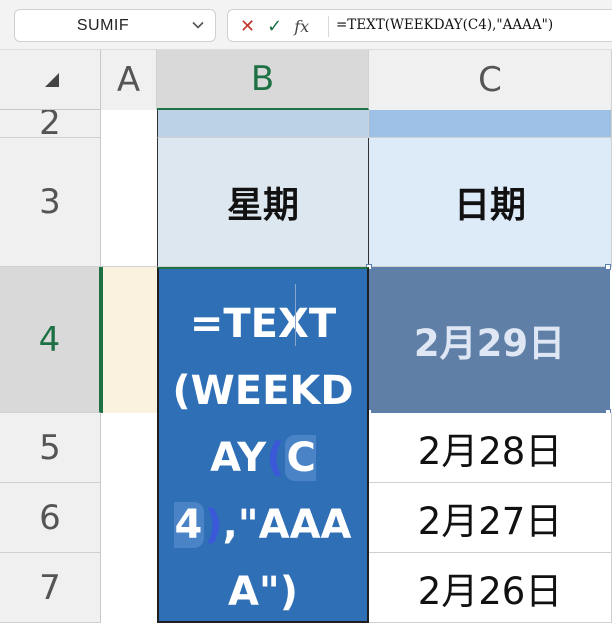 The height and width of the screenshot is (626, 612). What do you see at coordinates (608, 267) in the screenshot?
I see `ref-handle` at bounding box center [608, 267].